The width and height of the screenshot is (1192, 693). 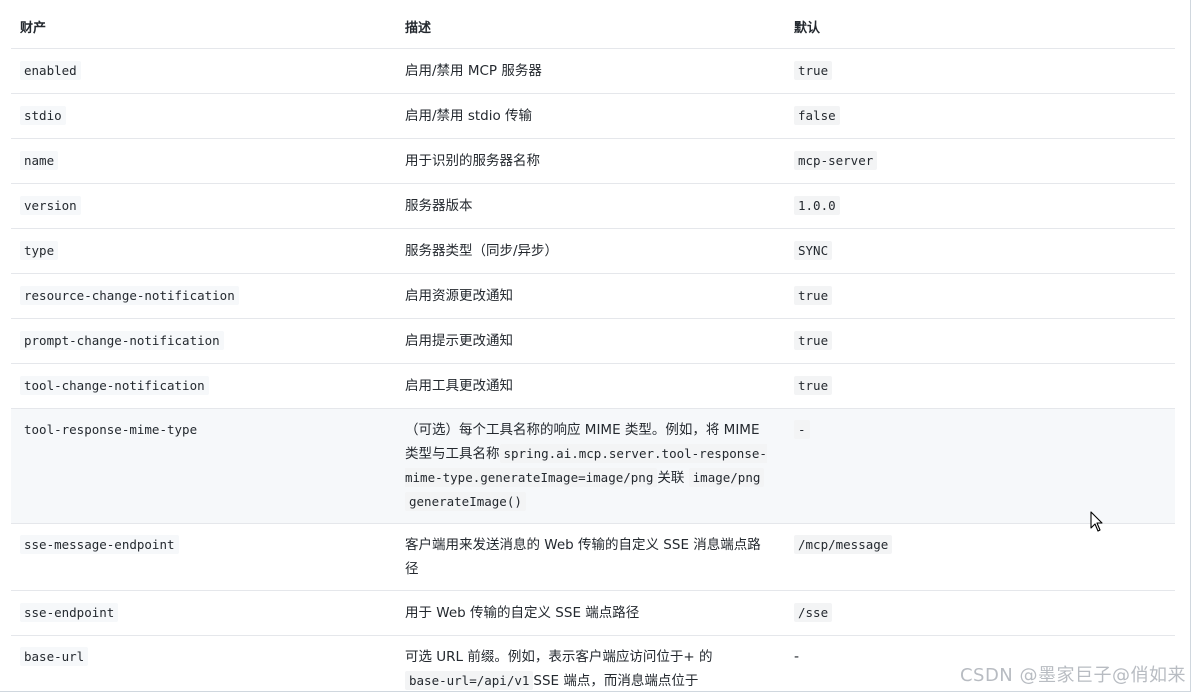 What do you see at coordinates (980, 613) in the screenshot?
I see `default-cell: /sse` at bounding box center [980, 613].